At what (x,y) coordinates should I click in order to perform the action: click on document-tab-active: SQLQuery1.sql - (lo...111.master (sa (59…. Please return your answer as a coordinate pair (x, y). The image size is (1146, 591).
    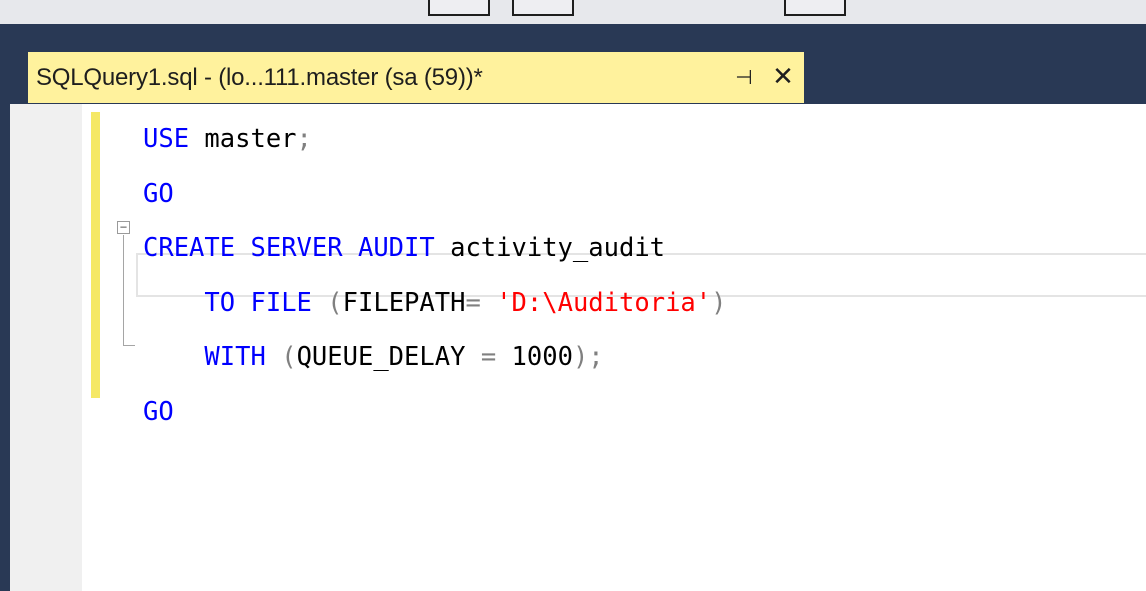
    Looking at the image, I should click on (416, 77).